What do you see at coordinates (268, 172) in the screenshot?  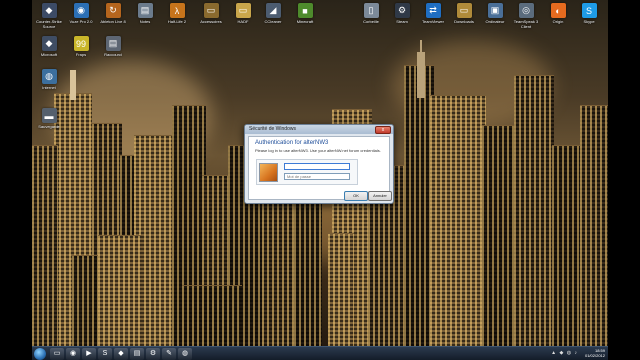 I see `user-avatar-icon` at bounding box center [268, 172].